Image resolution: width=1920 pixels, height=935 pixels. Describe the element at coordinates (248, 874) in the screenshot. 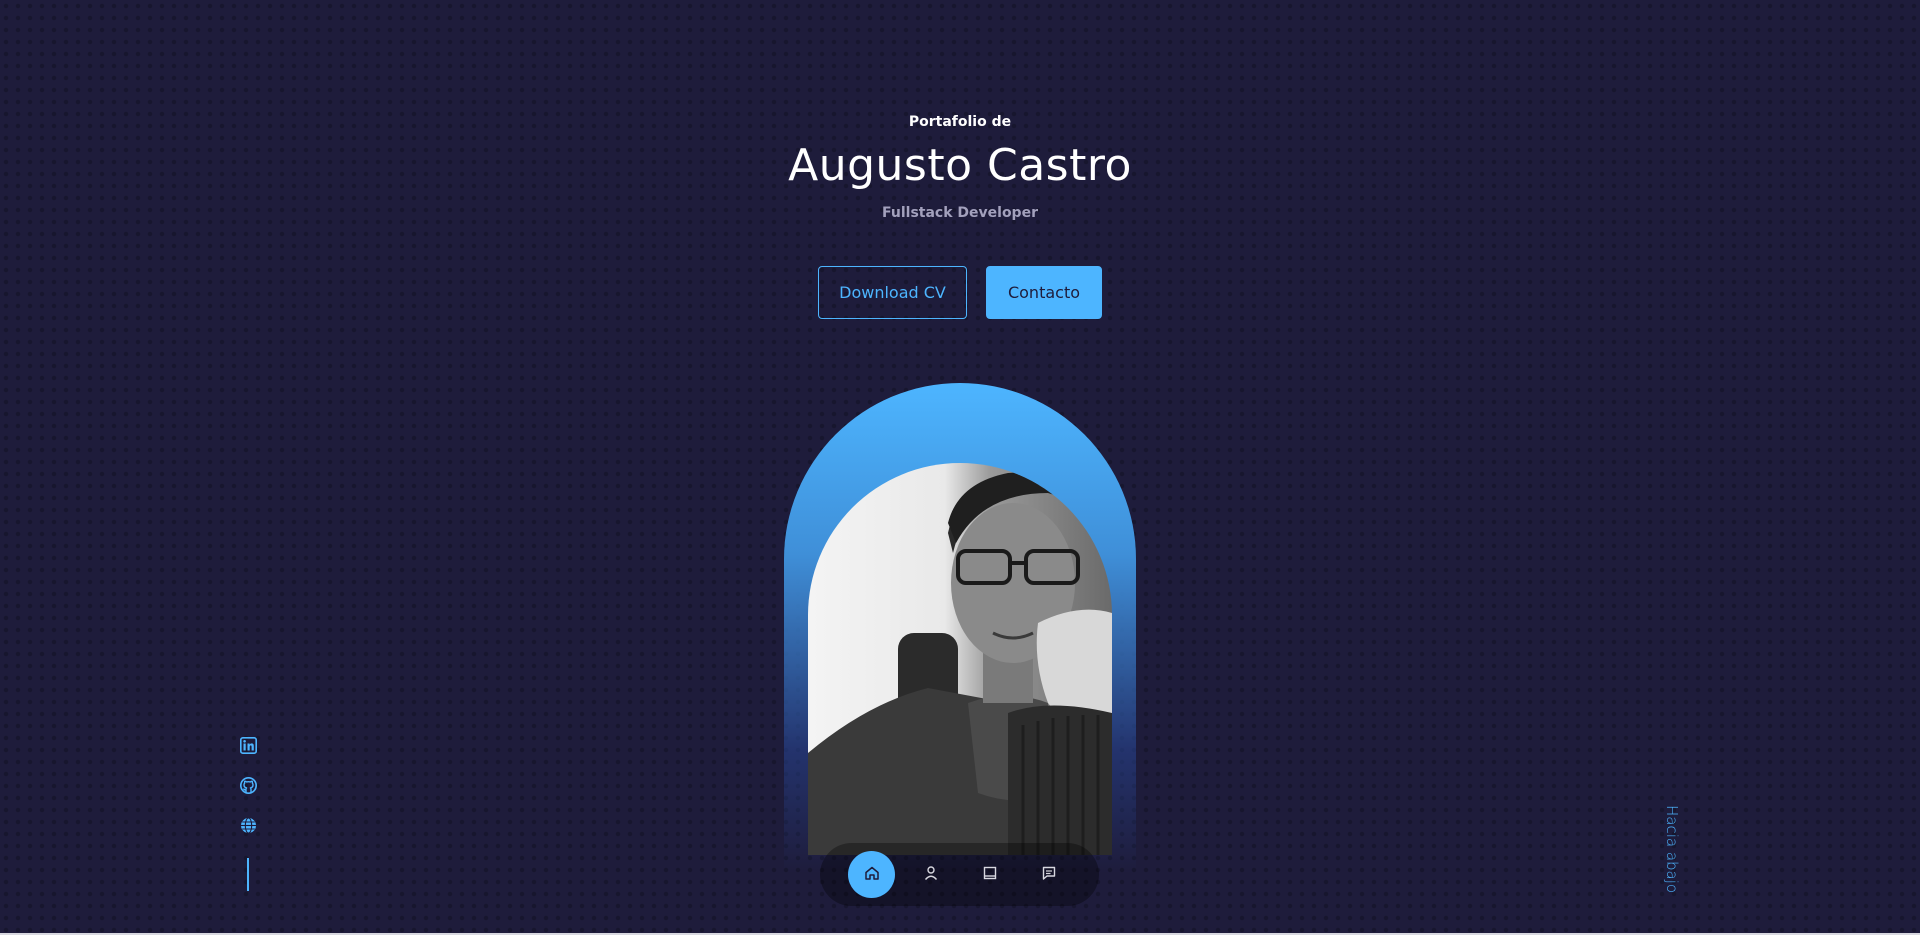

I see `social-divider-line` at that location.